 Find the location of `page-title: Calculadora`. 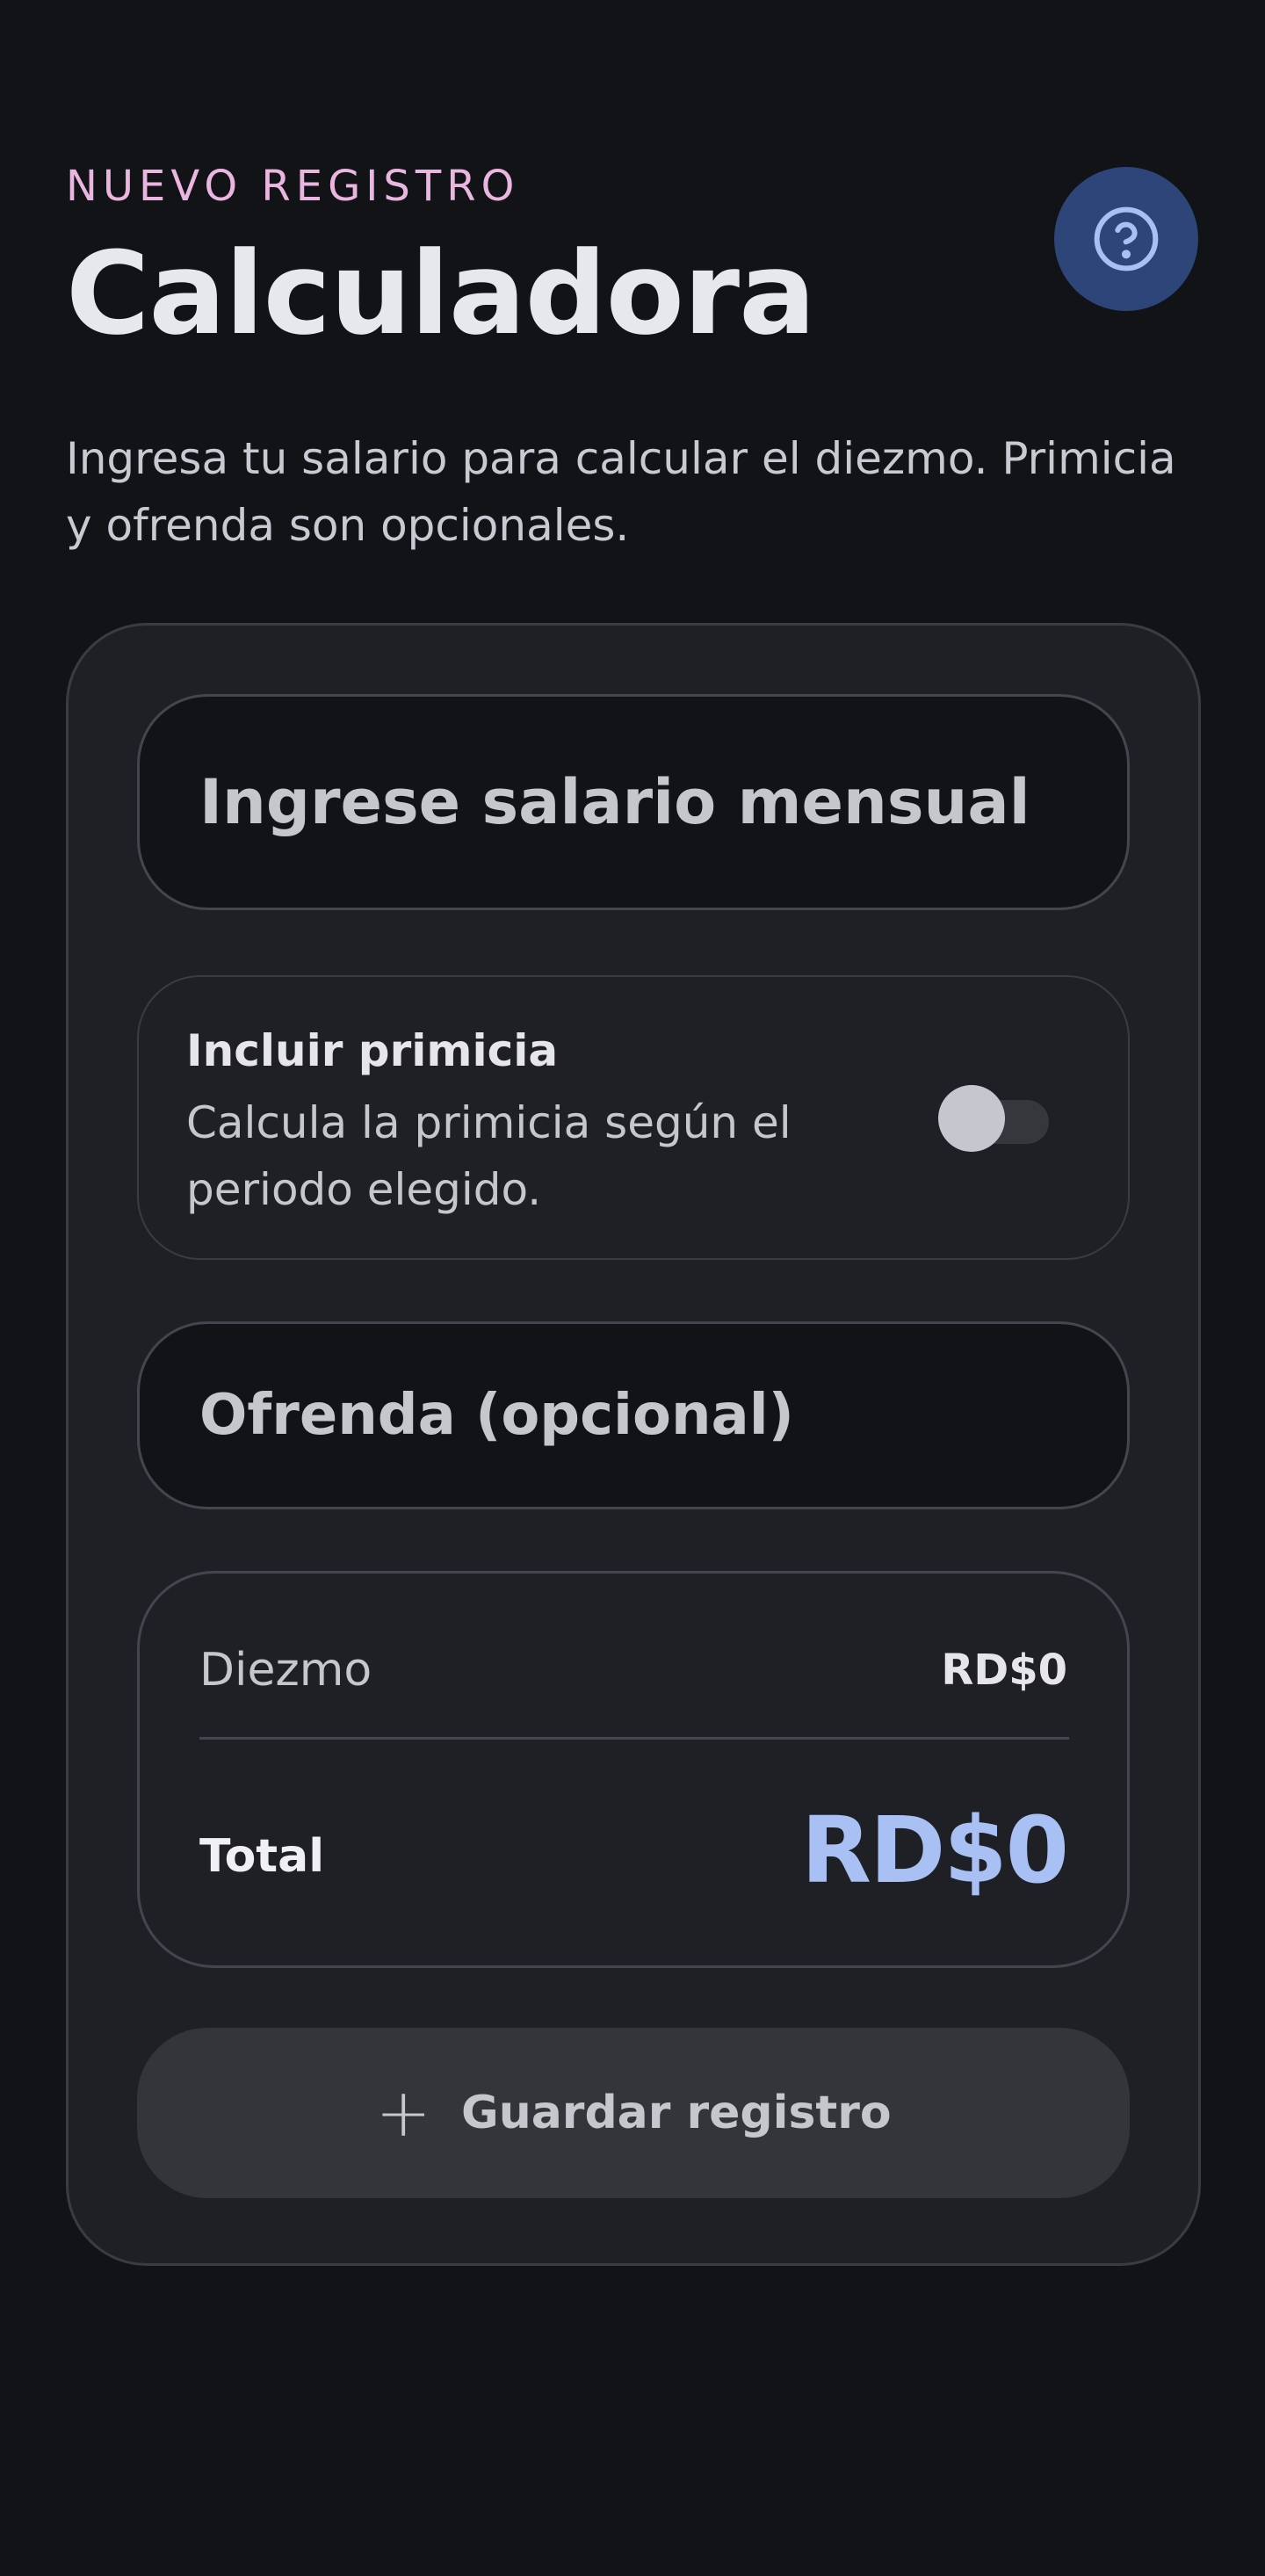

page-title: Calculadora is located at coordinates (441, 293).